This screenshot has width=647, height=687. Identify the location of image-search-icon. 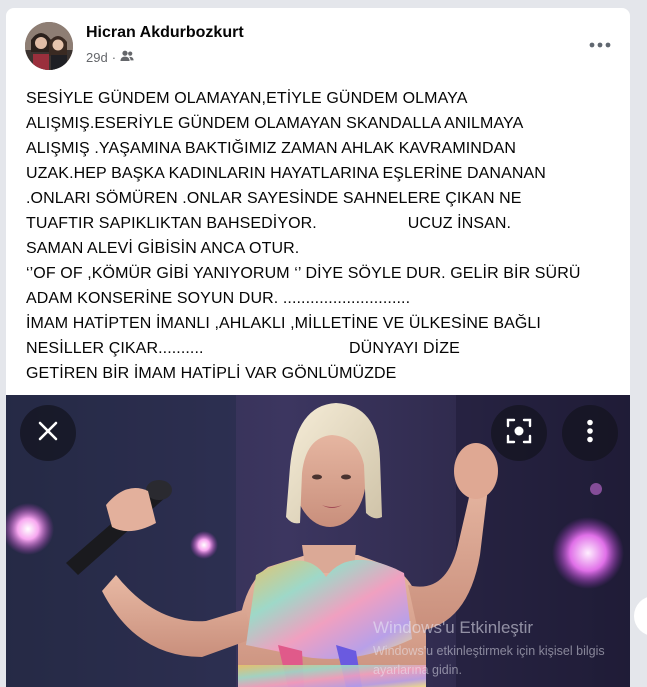
(519, 433).